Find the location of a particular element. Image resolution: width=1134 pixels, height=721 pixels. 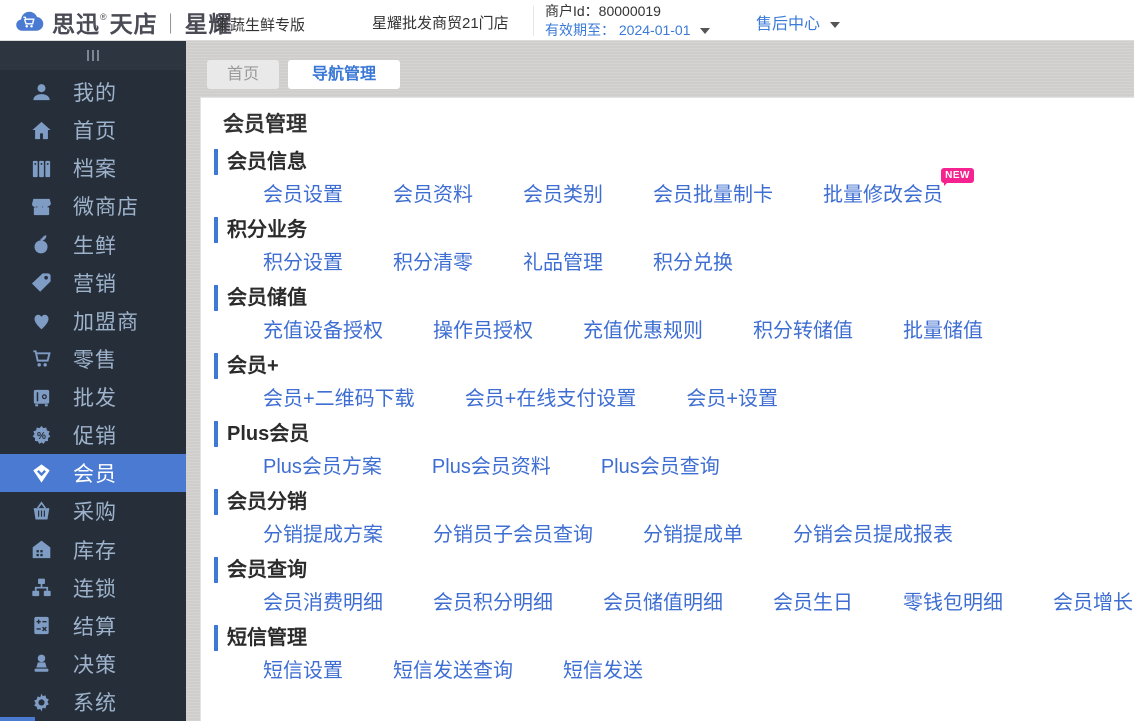

nav-link: 分销员子会员查询 is located at coordinates (513, 535).